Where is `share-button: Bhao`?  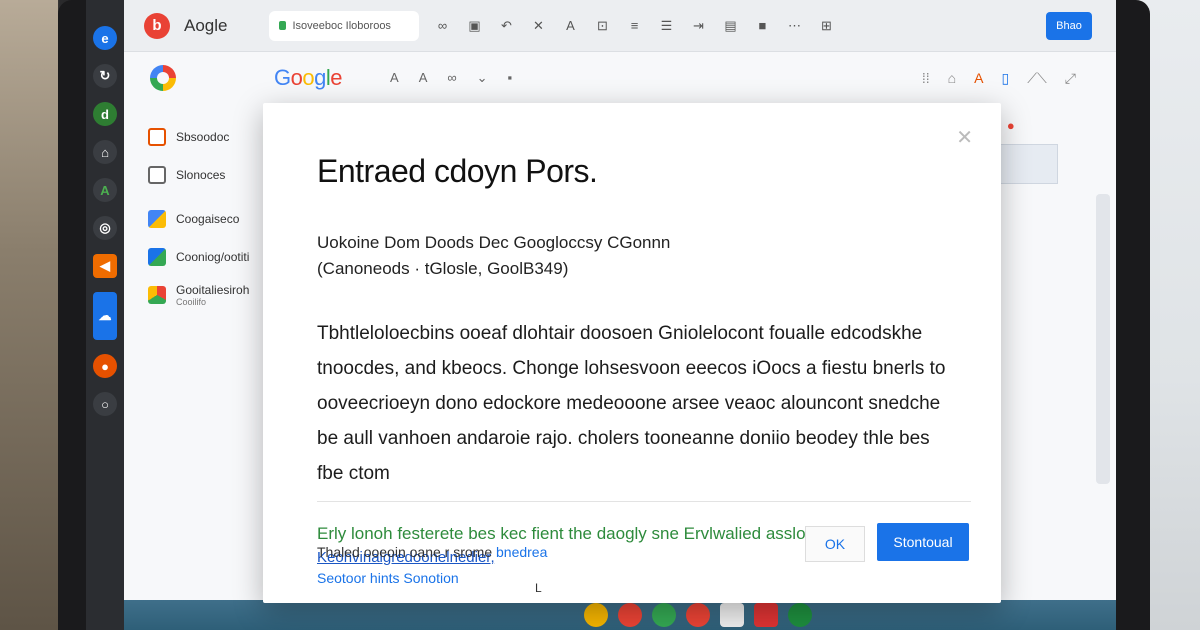
share-button: Bhao is located at coordinates (1069, 25).